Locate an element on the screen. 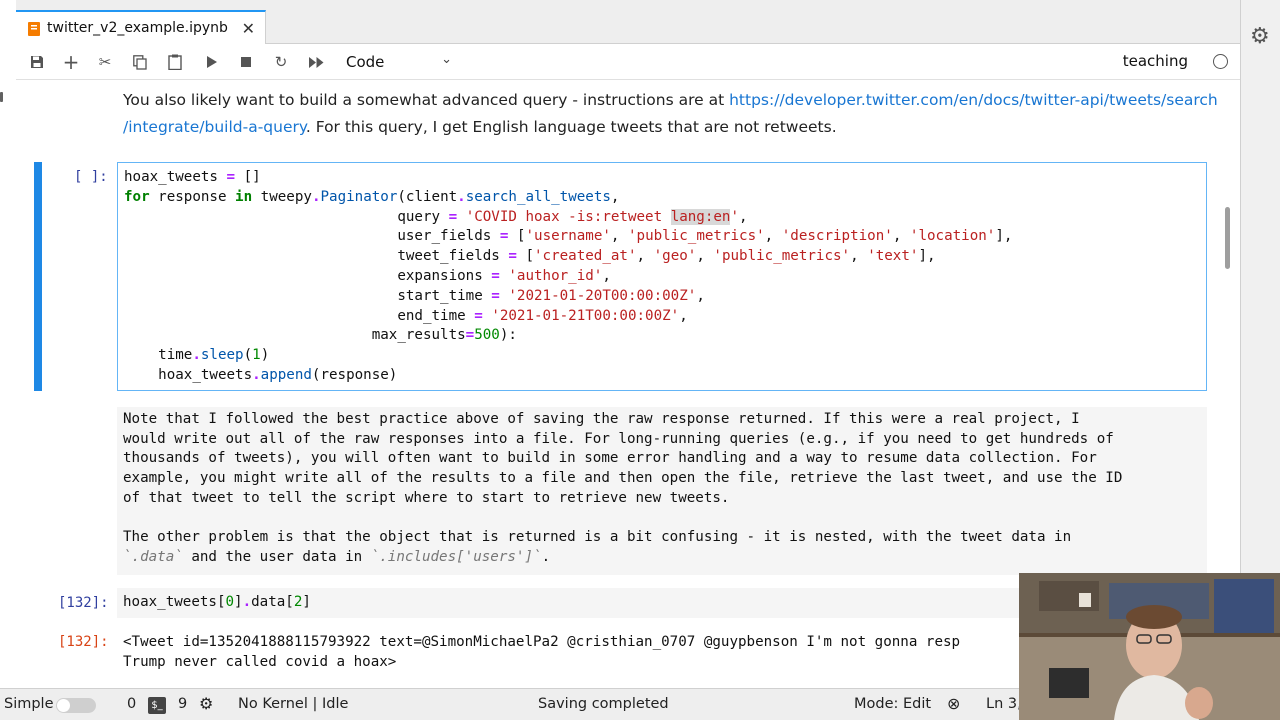 The image size is (1280, 720). run-icon is located at coordinates (212, 62).